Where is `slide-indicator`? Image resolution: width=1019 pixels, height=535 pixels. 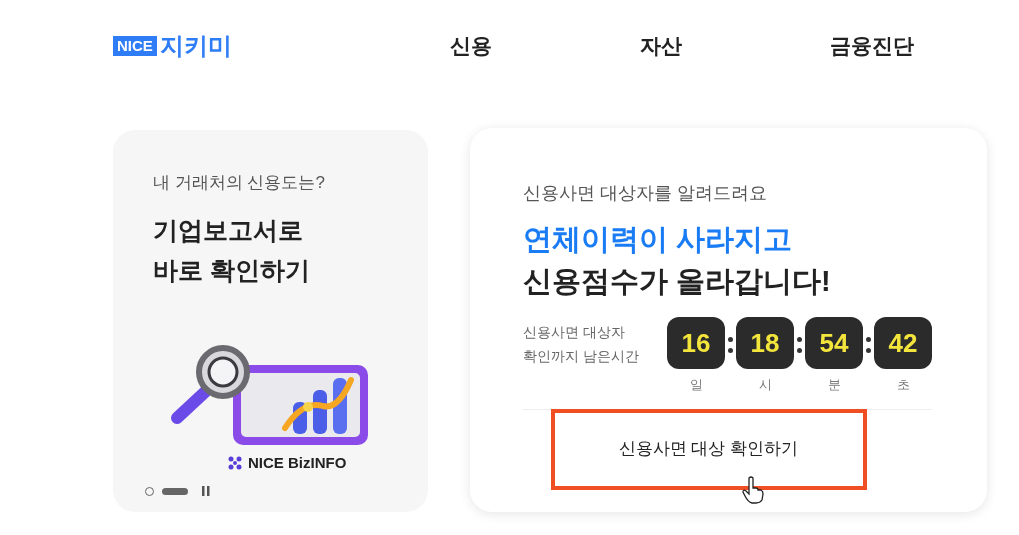 slide-indicator is located at coordinates (175, 491).